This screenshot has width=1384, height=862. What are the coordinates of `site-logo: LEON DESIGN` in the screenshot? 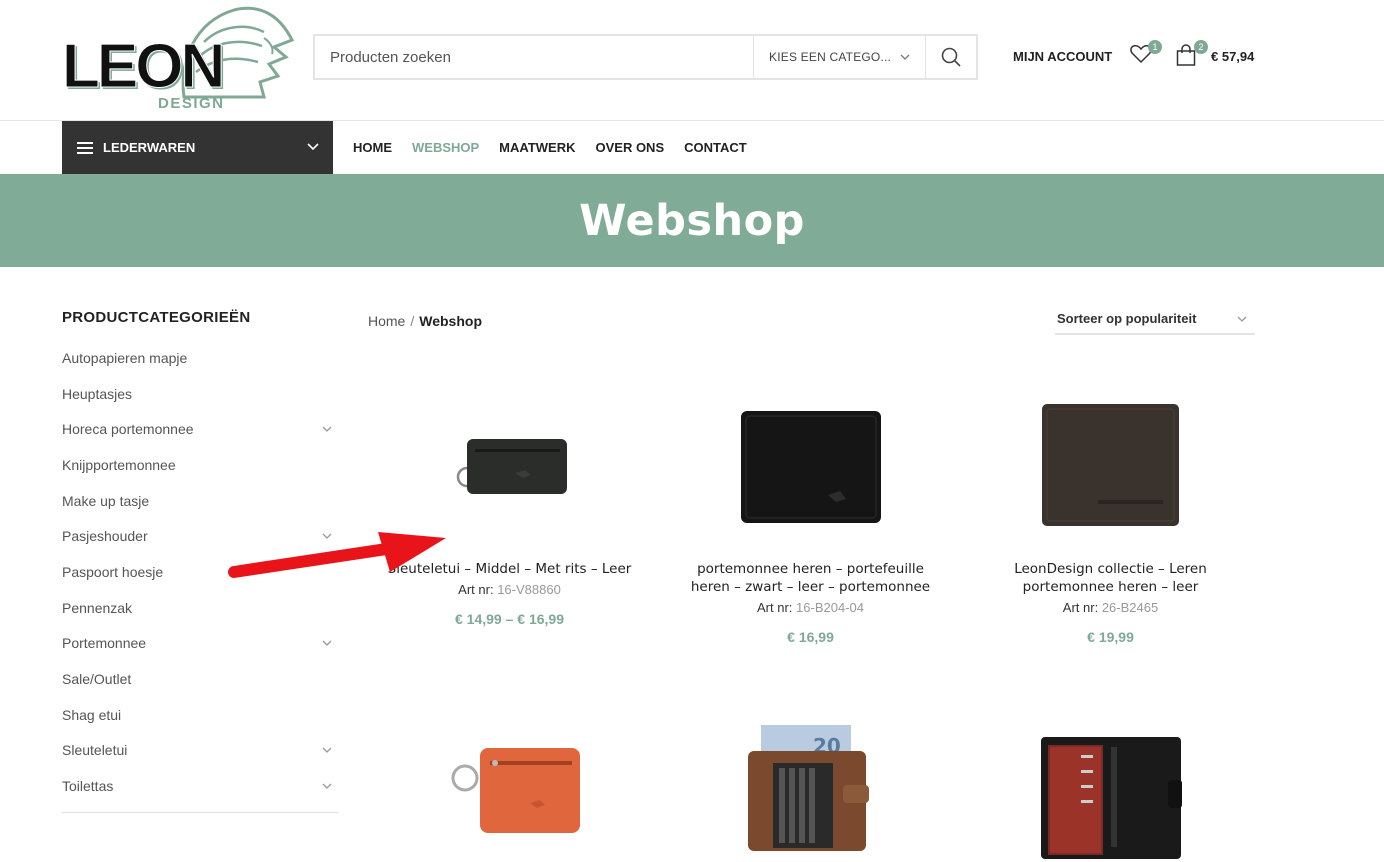 It's located at (177, 58).